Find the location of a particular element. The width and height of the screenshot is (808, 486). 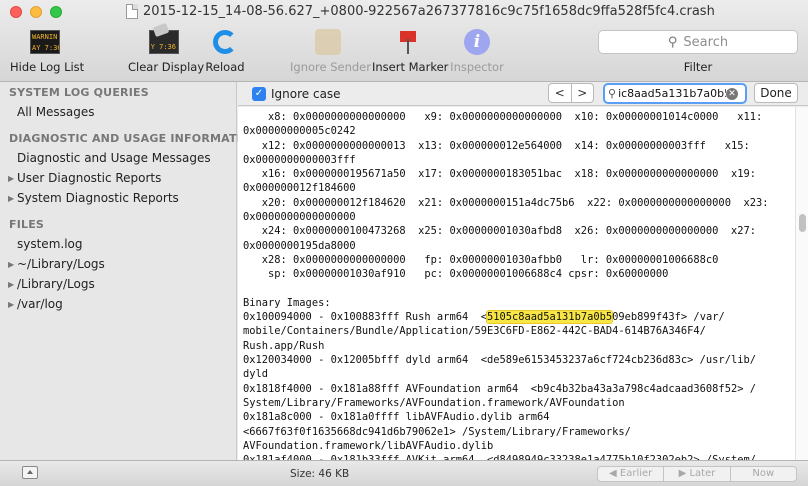

sidebar-item-label: System Diagnostic Reports is located at coordinates (98, 198).